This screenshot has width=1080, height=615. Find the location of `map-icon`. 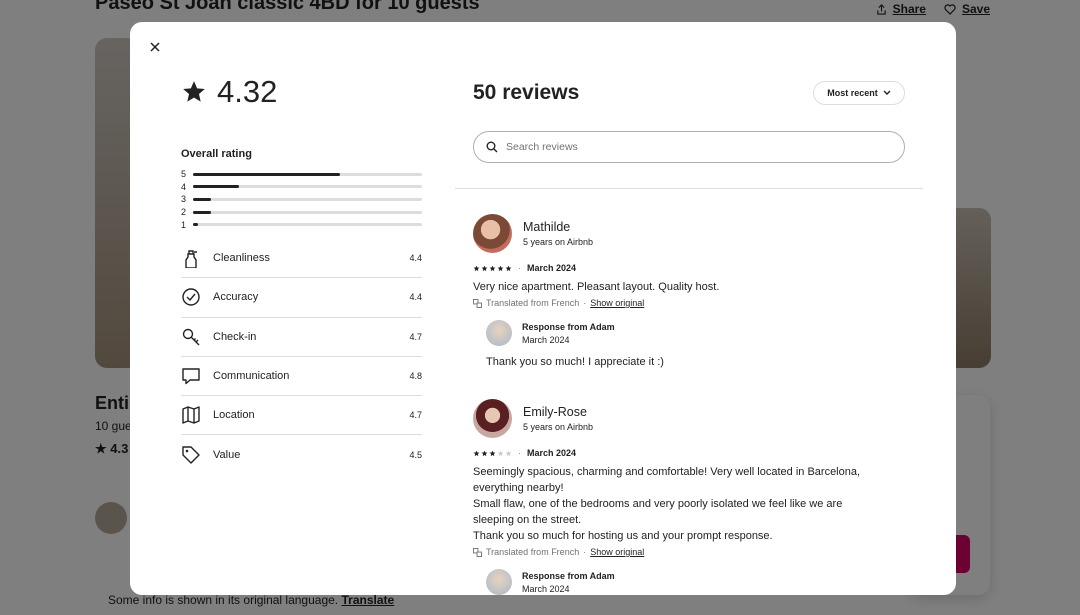

map-icon is located at coordinates (191, 415).